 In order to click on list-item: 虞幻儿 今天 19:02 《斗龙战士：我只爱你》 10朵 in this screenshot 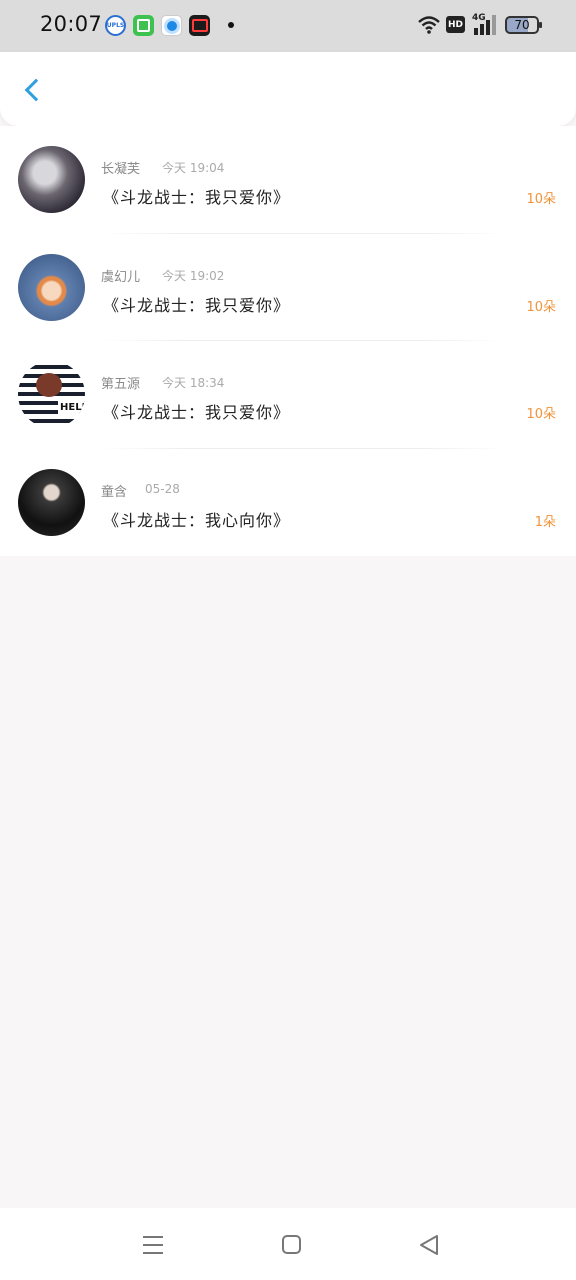, I will do `click(288, 287)`.